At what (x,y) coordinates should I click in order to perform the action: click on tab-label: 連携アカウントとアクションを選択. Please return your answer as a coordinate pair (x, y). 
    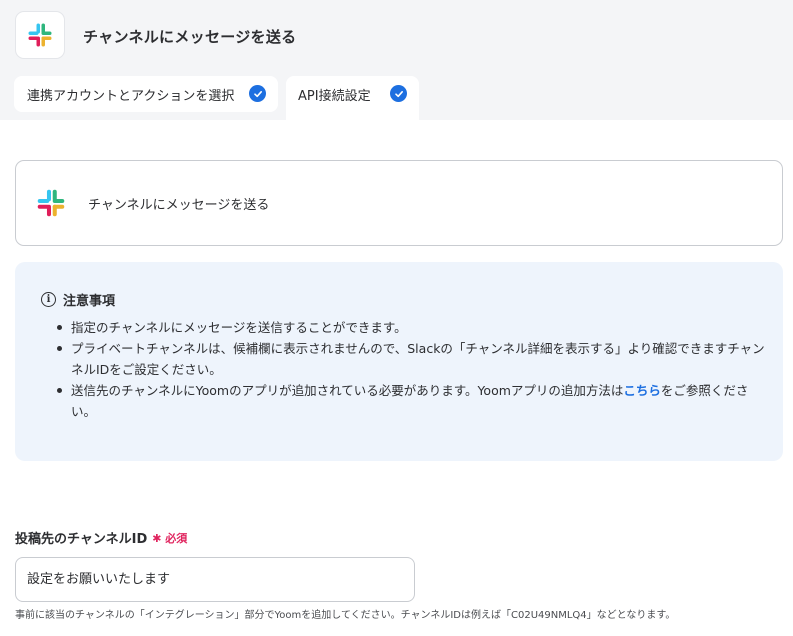
    Looking at the image, I should click on (131, 96).